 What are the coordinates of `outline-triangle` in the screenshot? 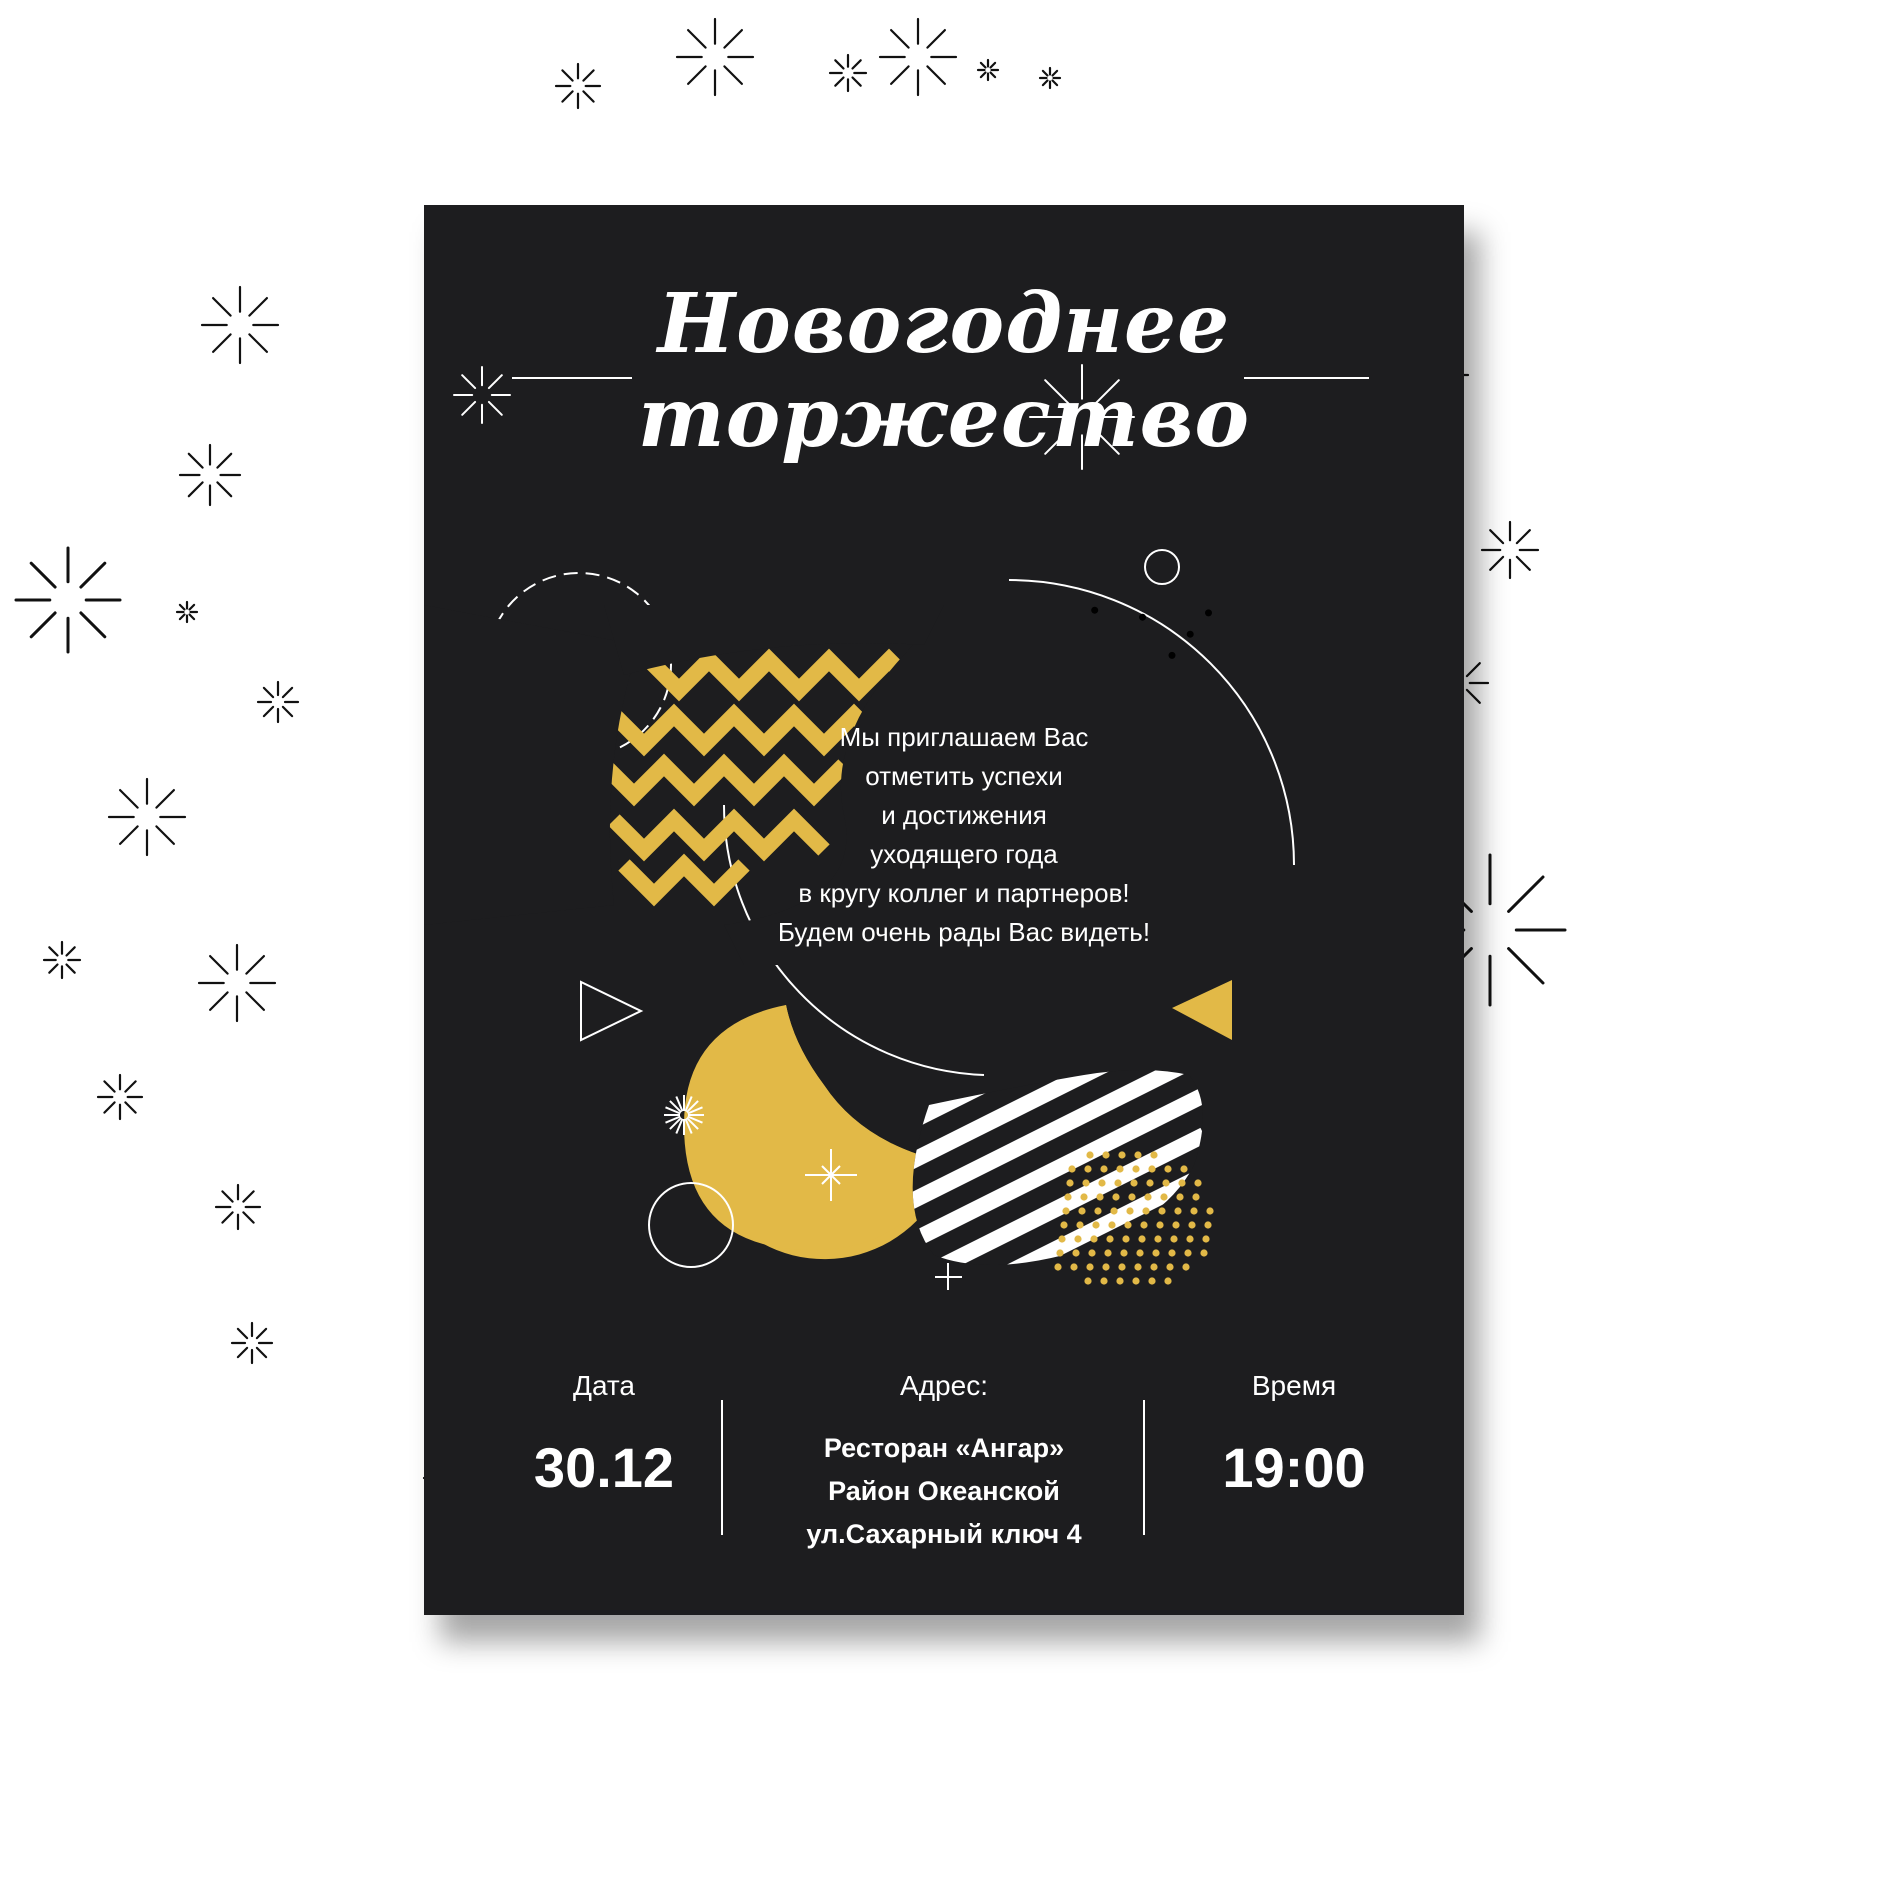 It's located at (612, 1011).